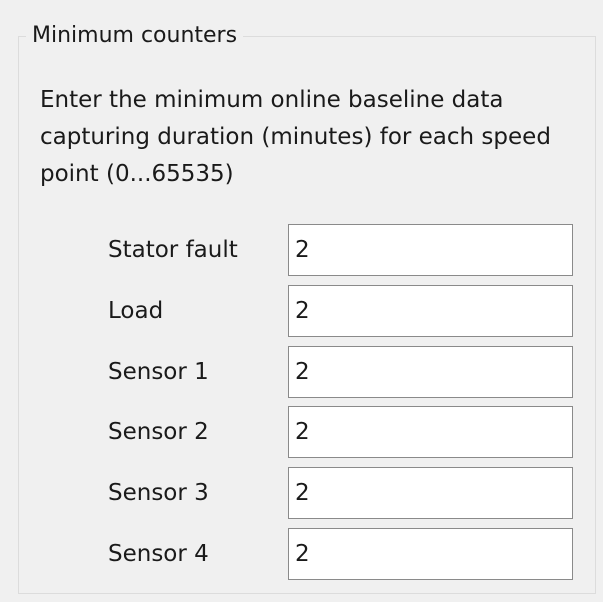 The width and height of the screenshot is (603, 602). What do you see at coordinates (136, 311) in the screenshot?
I see `load-label: Load` at bounding box center [136, 311].